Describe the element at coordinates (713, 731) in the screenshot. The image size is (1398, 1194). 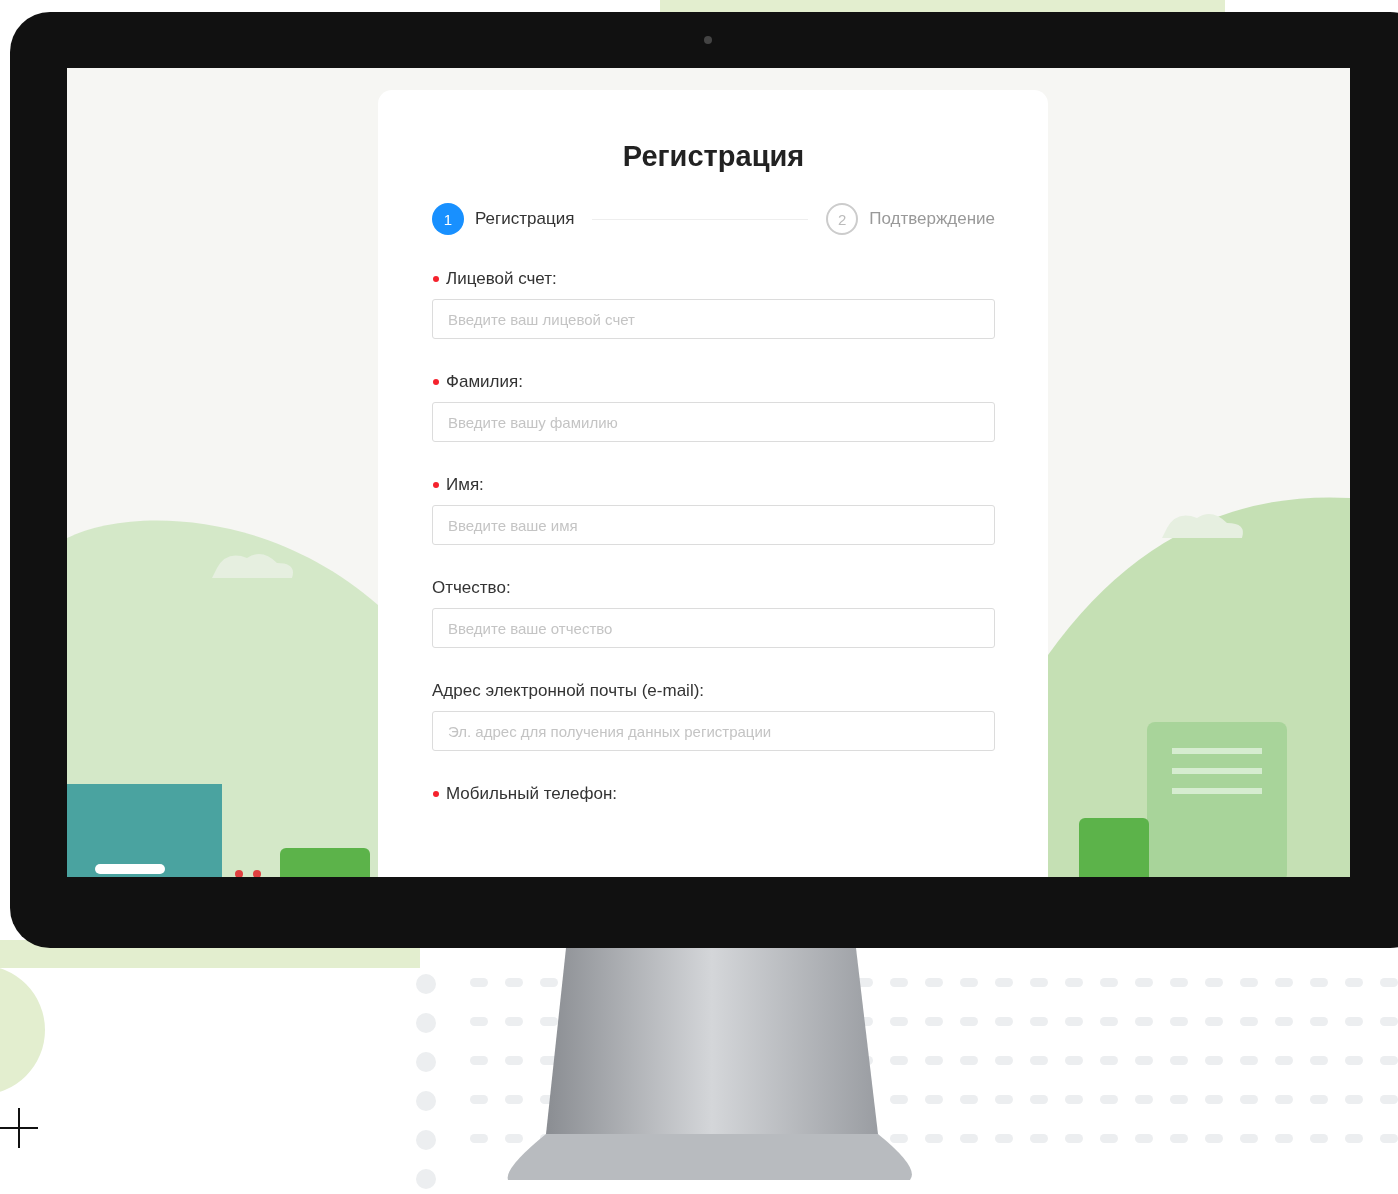
I see `input-field: Эл. адрес для получения данных регистрации` at that location.